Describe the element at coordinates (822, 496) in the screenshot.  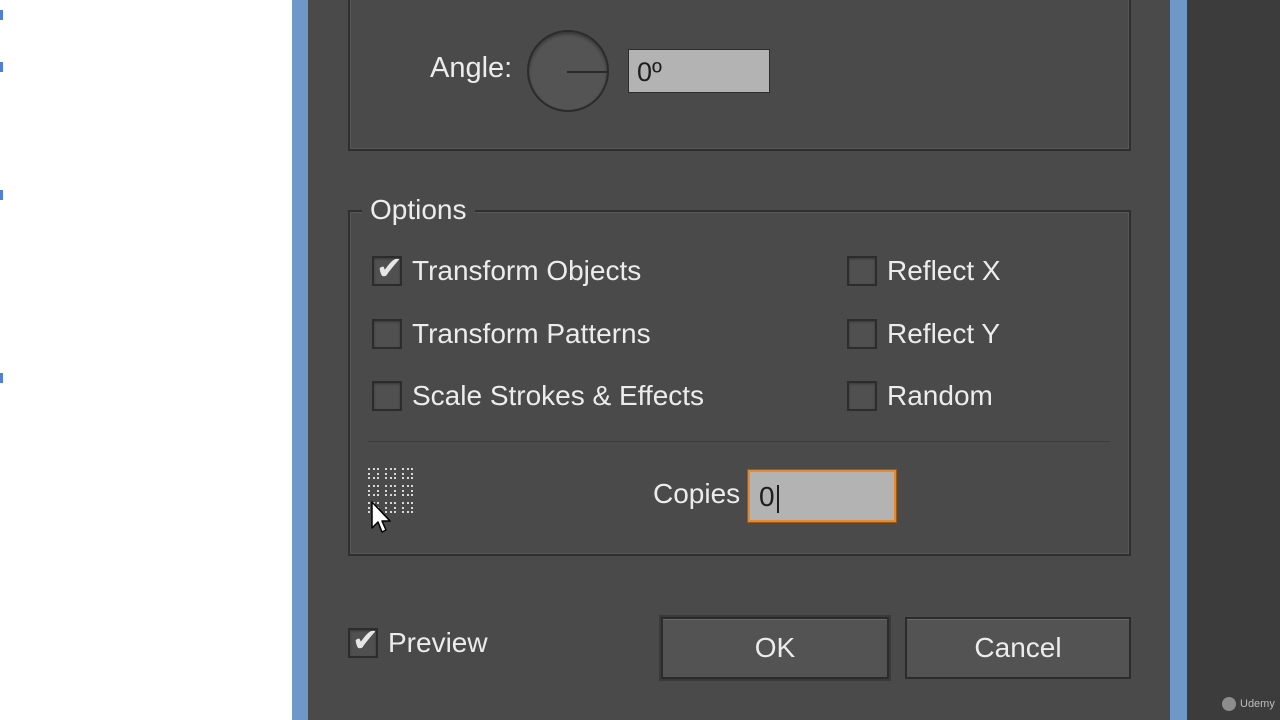
I see `copies-input: 0` at that location.